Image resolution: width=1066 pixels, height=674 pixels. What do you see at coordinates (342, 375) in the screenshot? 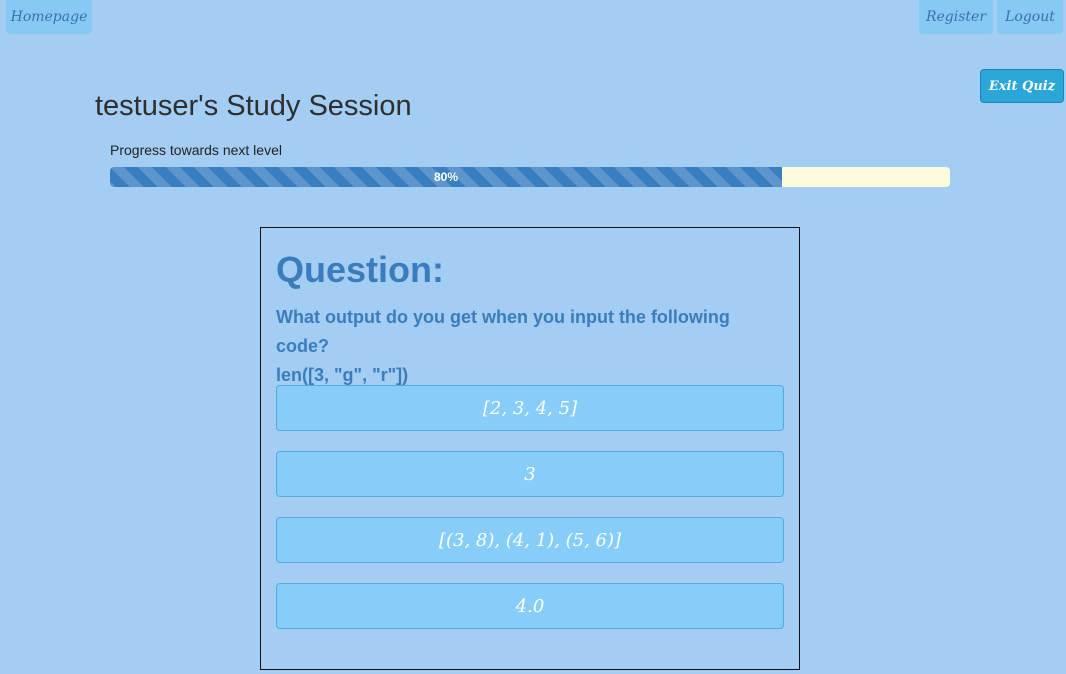
I see `question-code: len([3, "g", "r"])` at bounding box center [342, 375].